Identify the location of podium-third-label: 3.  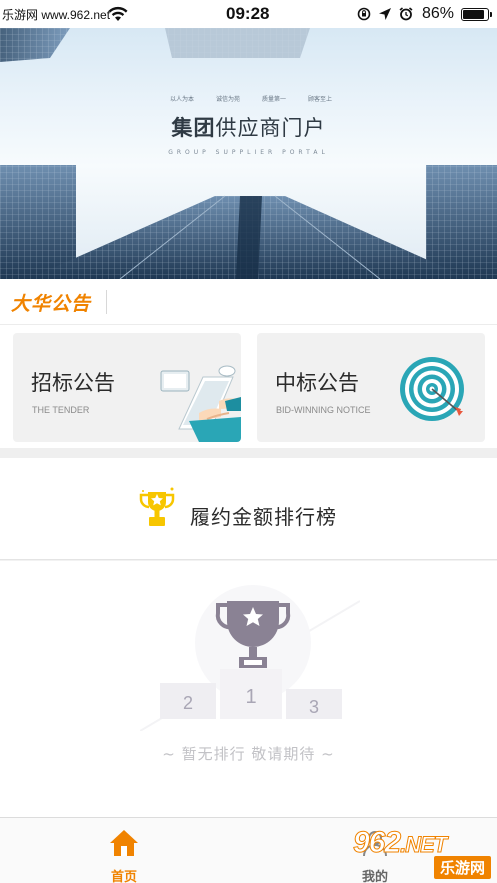
(314, 707).